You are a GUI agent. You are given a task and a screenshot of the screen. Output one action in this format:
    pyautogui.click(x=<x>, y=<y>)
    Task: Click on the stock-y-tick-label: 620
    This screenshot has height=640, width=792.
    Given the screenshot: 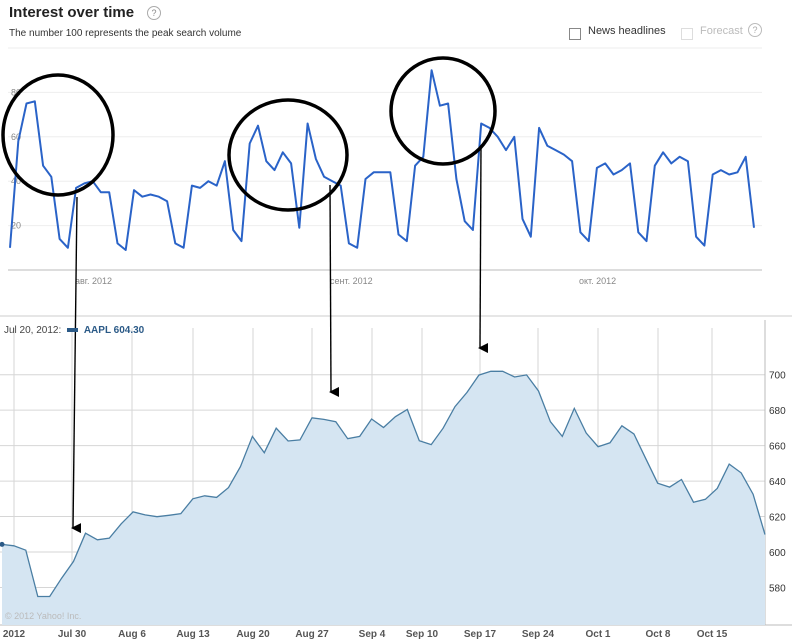 What is the action you would take?
    pyautogui.click(x=777, y=518)
    